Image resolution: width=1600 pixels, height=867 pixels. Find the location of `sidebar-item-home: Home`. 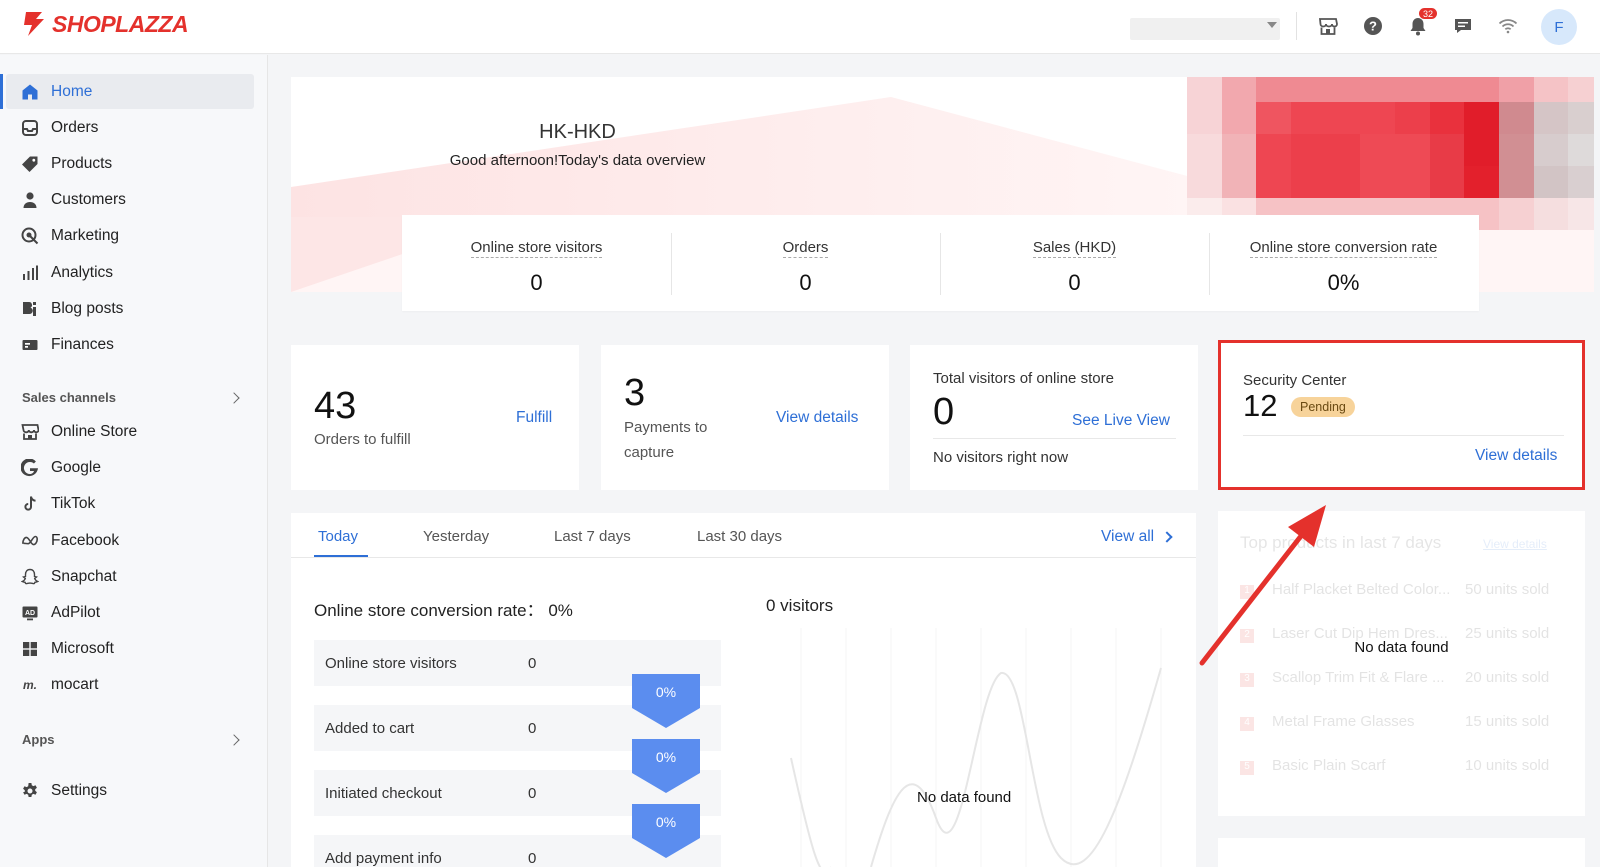

sidebar-item-home: Home is located at coordinates (127, 91).